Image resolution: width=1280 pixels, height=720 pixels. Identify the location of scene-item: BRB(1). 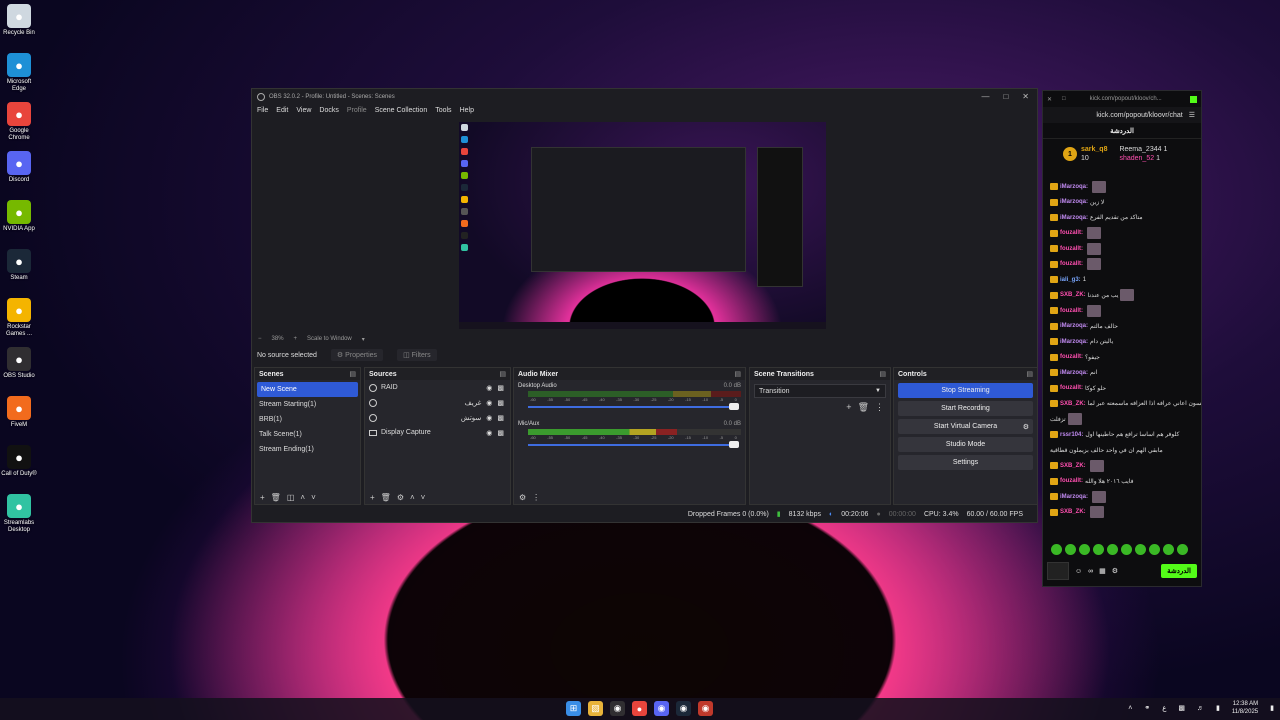
(307, 419).